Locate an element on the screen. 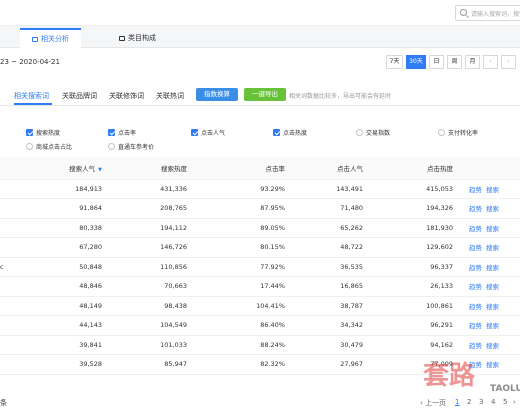 The width and height of the screenshot is (520, 416). filter-click-popularity: 点击人气 is located at coordinates (208, 132).